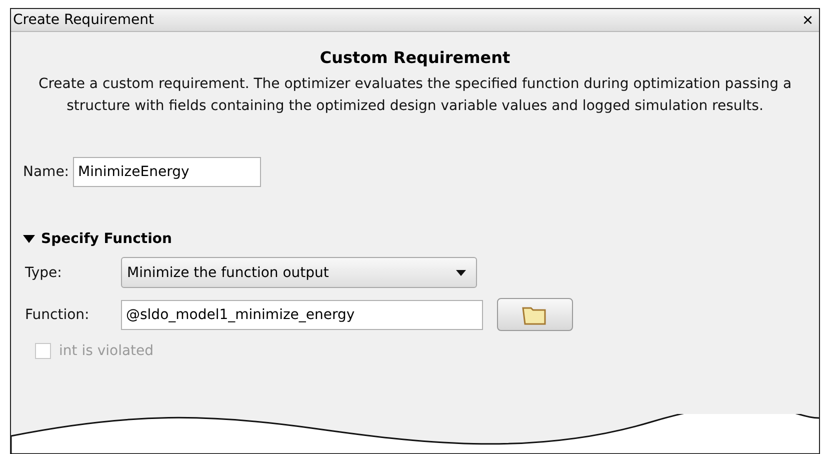  Describe the element at coordinates (106, 351) in the screenshot. I see `checkbox-label: int is violated` at that location.